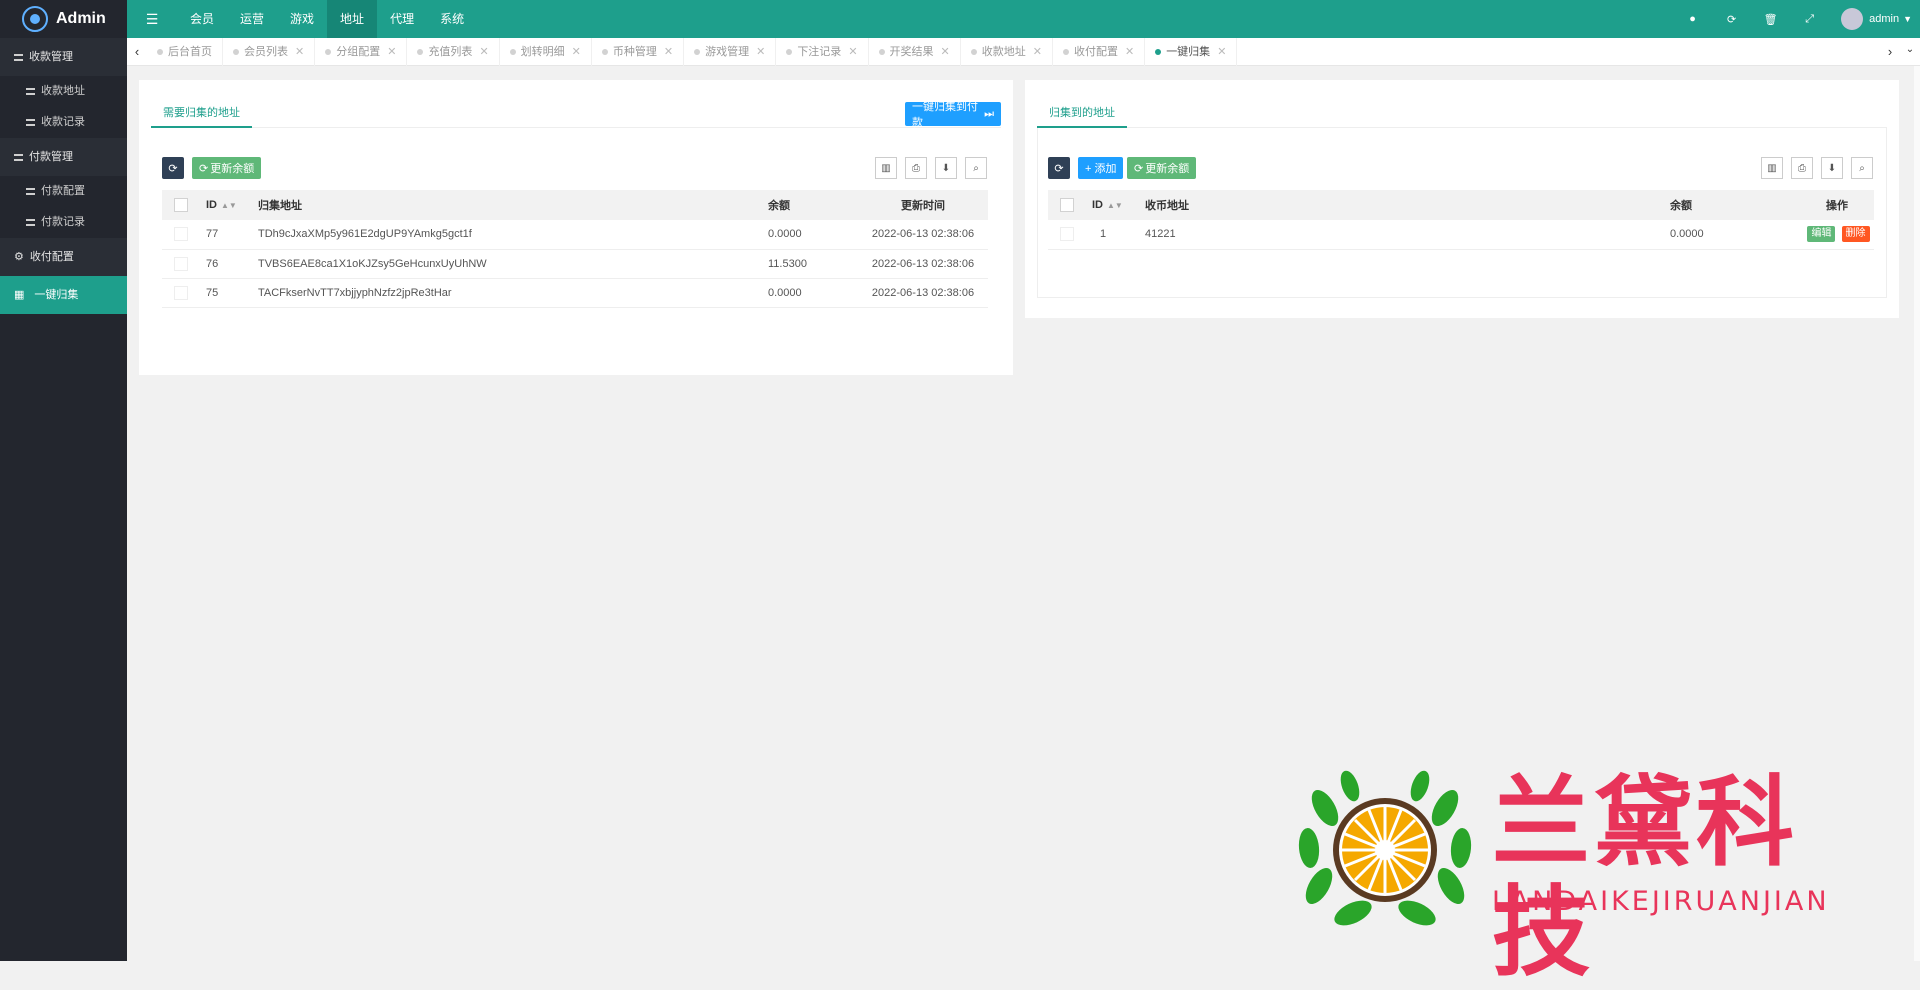  I want to click on nav-item-game: 游戏, so click(302, 19).